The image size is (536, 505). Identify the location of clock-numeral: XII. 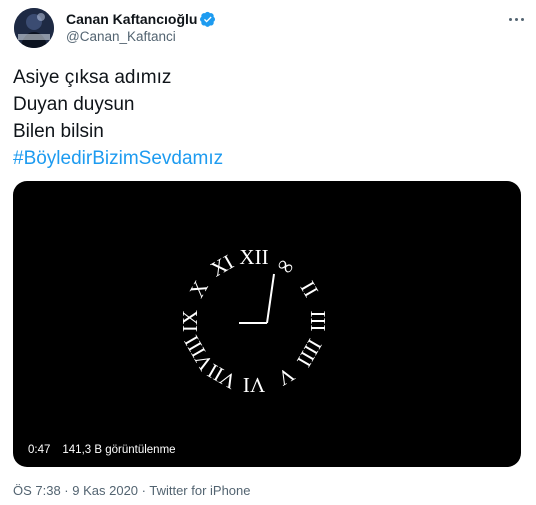
(253, 257).